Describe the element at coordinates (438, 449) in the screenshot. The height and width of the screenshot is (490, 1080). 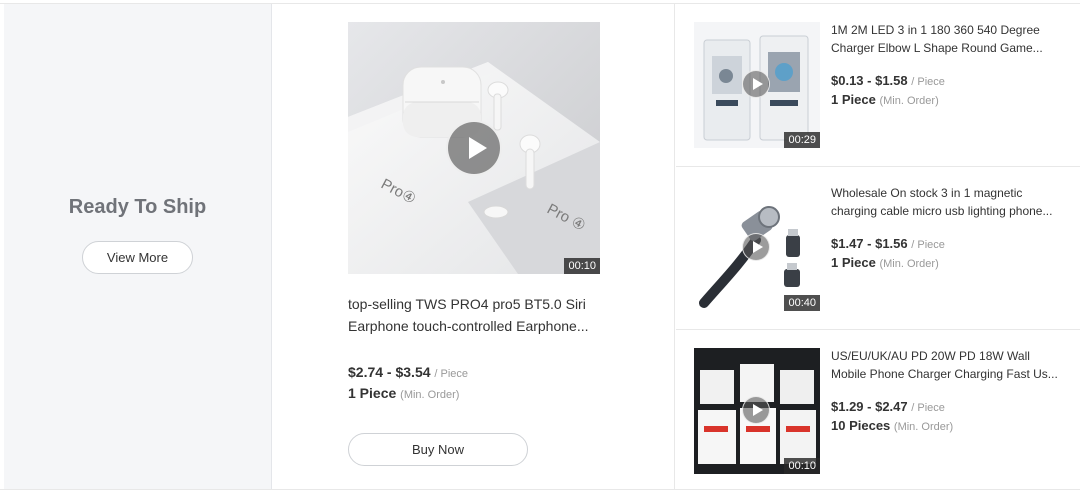
I see `buy-now-button: Buy Now` at that location.